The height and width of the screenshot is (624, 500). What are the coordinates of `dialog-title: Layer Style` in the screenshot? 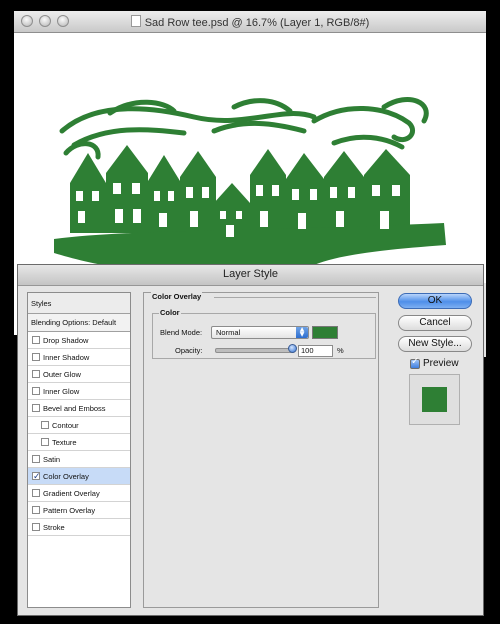 It's located at (250, 274).